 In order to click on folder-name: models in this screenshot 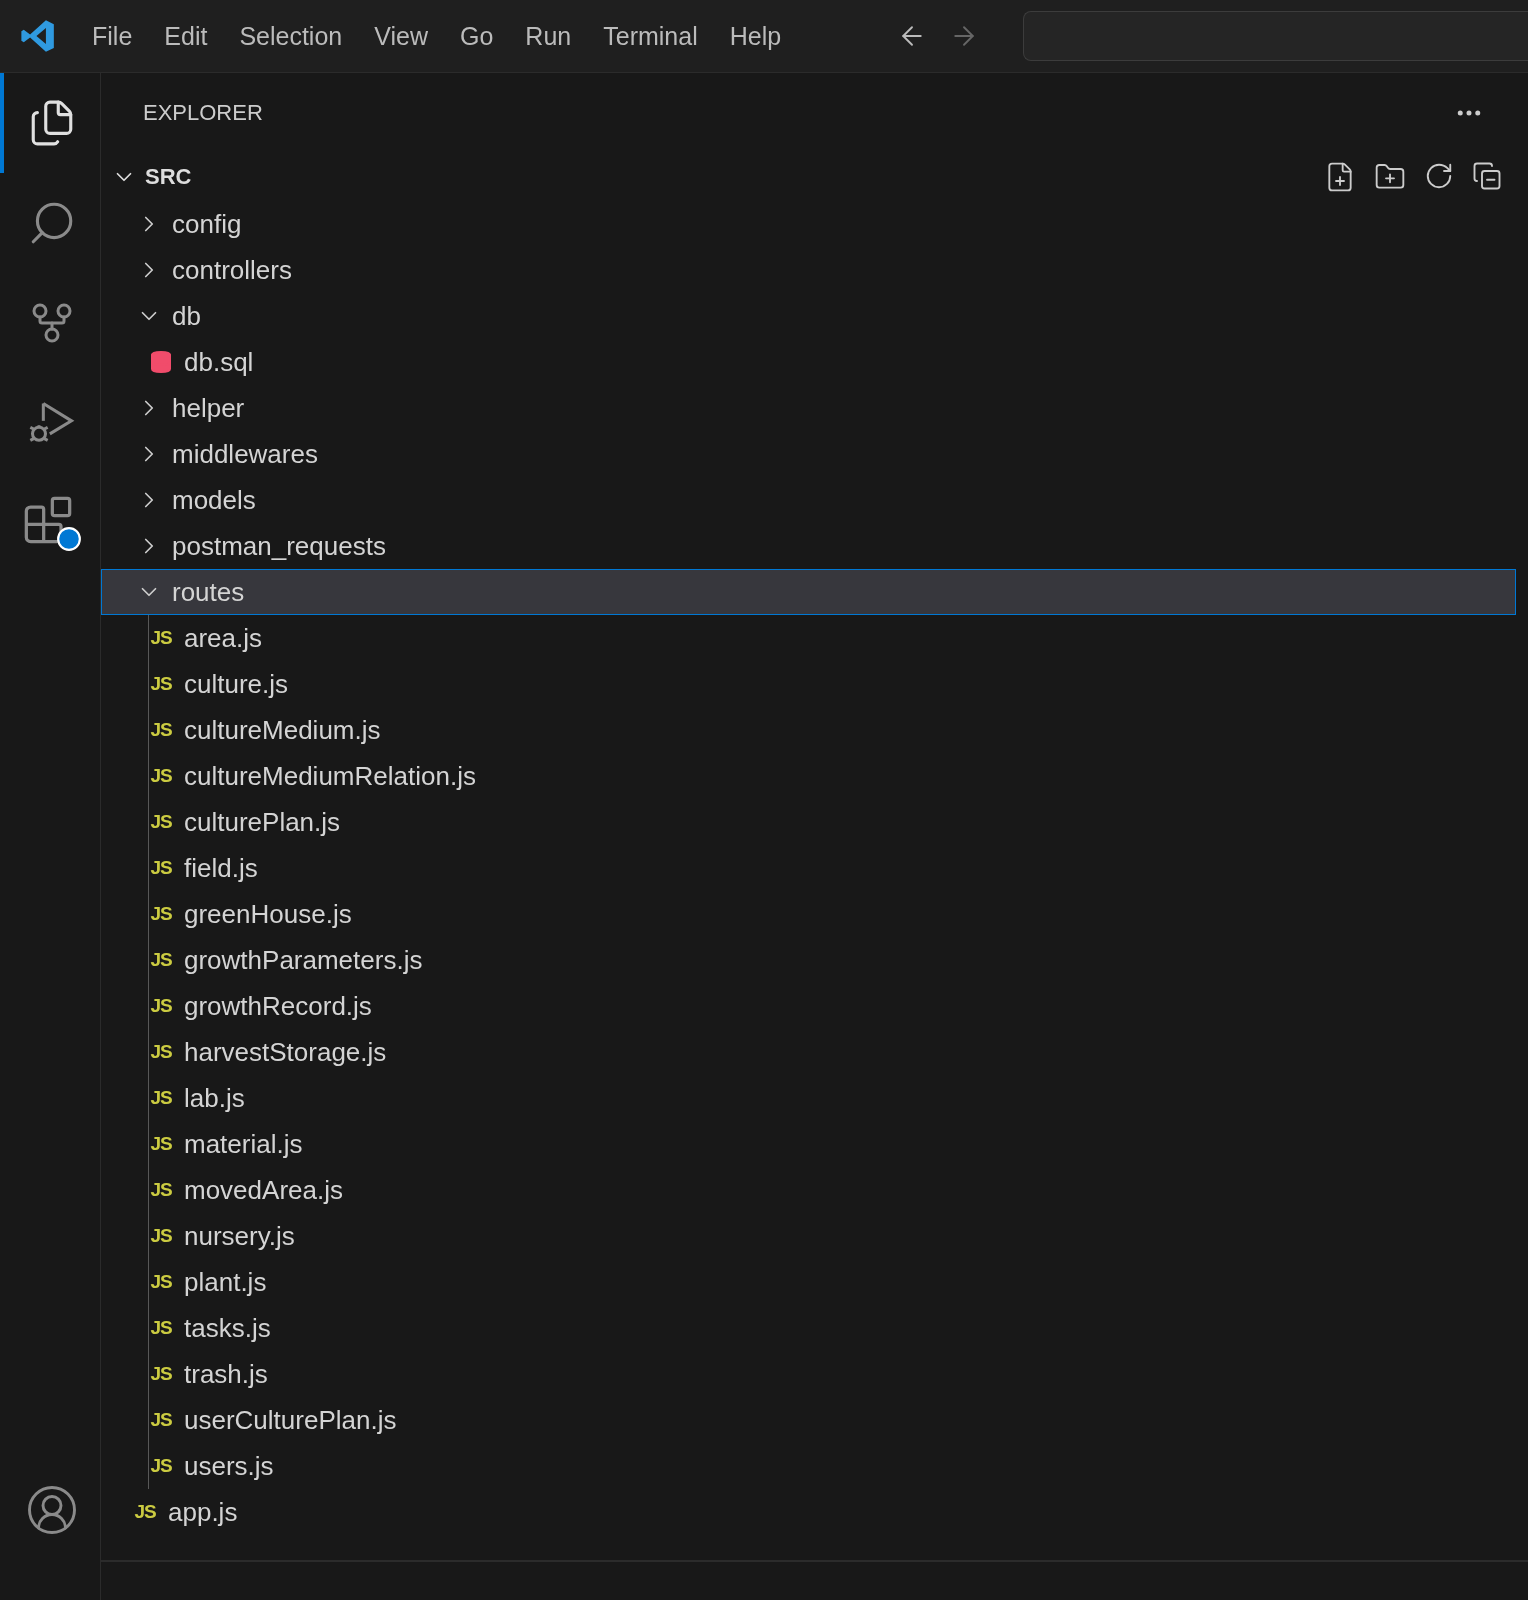, I will do `click(214, 500)`.